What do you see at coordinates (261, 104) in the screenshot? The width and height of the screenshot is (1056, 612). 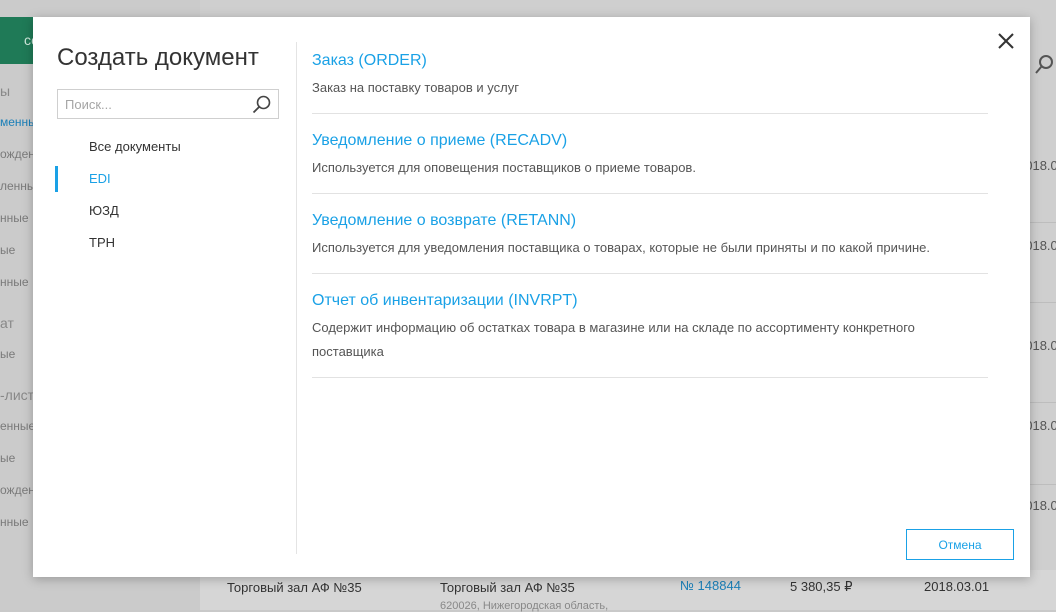 I see `search-icon` at bounding box center [261, 104].